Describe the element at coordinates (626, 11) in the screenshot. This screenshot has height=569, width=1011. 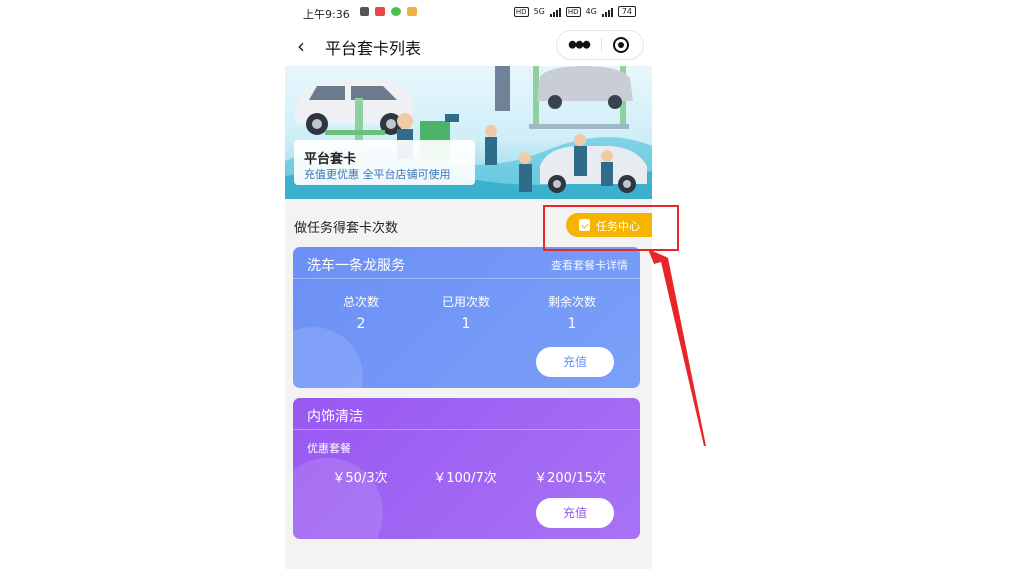
I see `battery-icon: 74` at that location.